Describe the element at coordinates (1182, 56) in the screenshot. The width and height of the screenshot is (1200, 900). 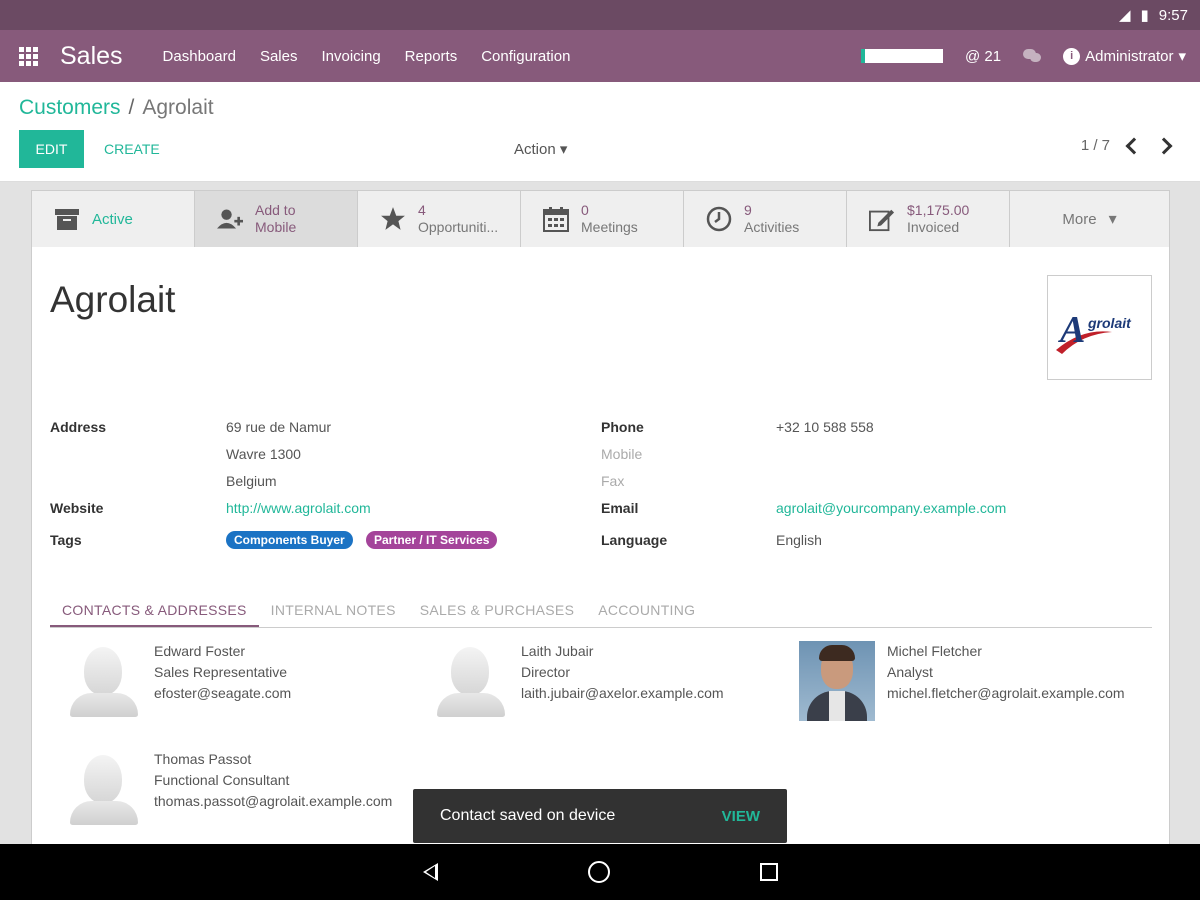
I see `caret-down-icon: ▾` at that location.